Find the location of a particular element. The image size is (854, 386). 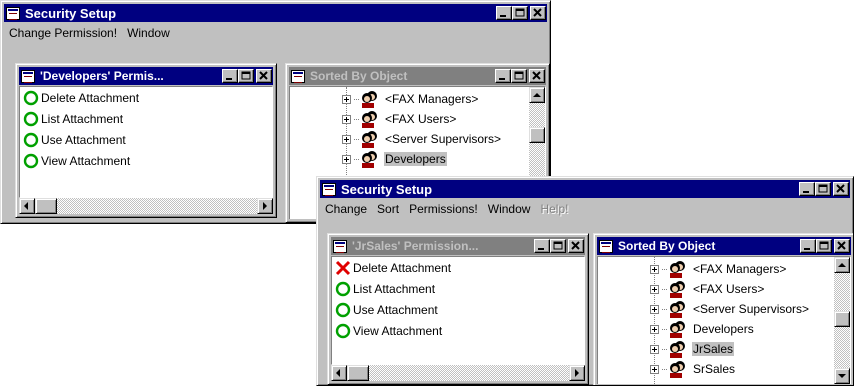

back-window-titlebar: Security Setup is located at coordinates (275, 13).